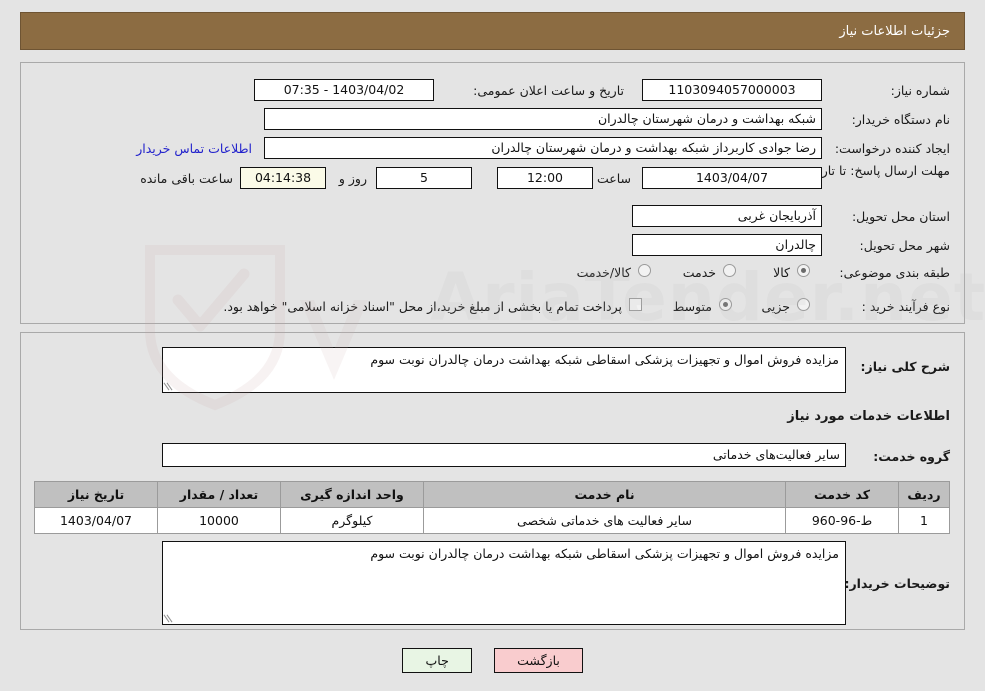 The width and height of the screenshot is (985, 691). What do you see at coordinates (904, 245) in the screenshot?
I see `city-label: شهر محل تحویل:` at bounding box center [904, 245].